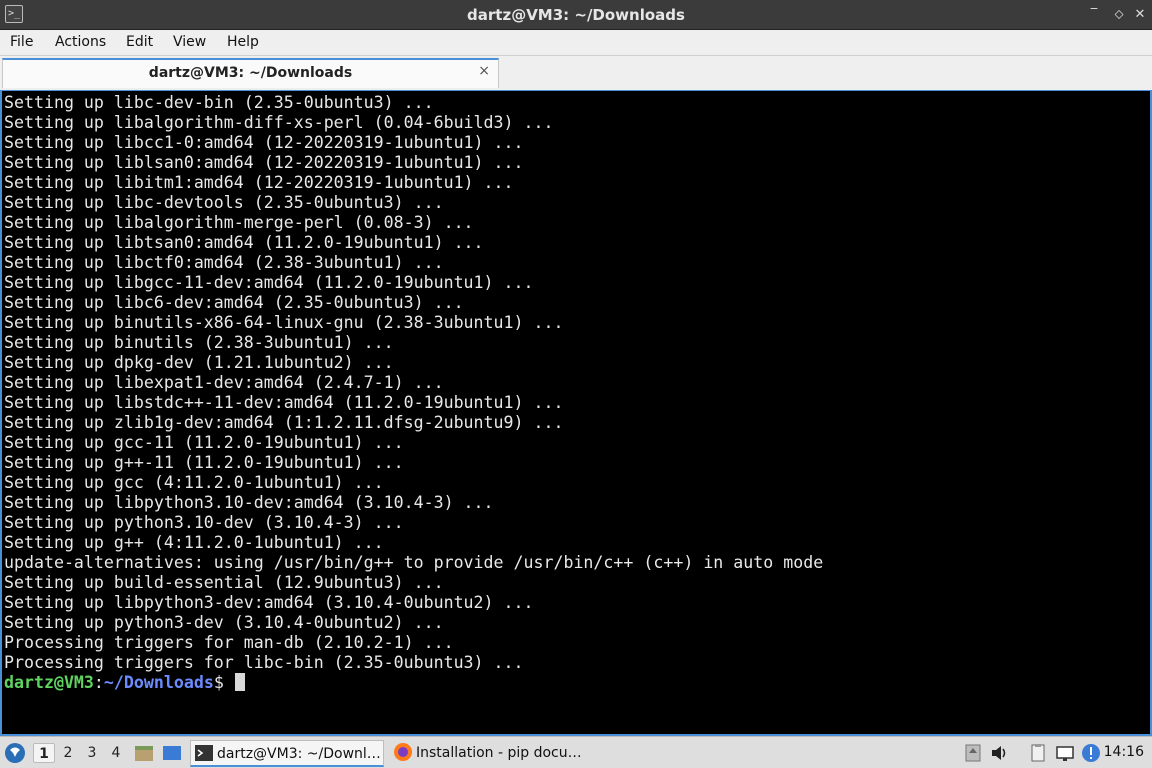 Image resolution: width=1152 pixels, height=768 pixels. What do you see at coordinates (239, 682) in the screenshot?
I see `text-cursor` at bounding box center [239, 682].